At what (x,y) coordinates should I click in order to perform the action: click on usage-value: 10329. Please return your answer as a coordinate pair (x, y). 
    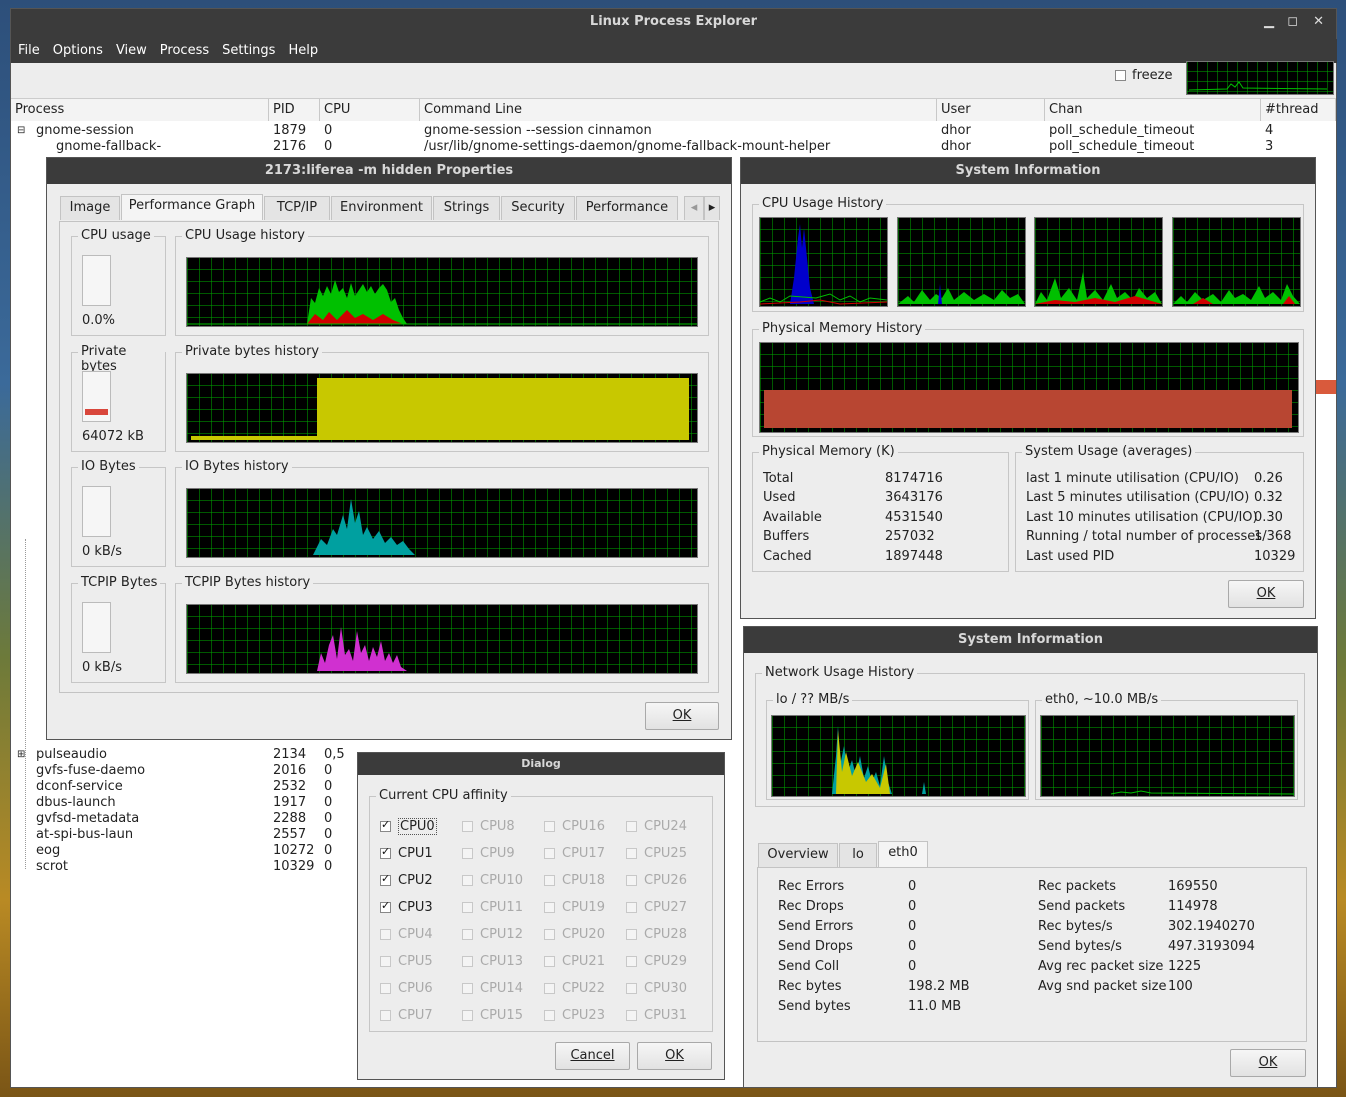
    Looking at the image, I should click on (1275, 556).